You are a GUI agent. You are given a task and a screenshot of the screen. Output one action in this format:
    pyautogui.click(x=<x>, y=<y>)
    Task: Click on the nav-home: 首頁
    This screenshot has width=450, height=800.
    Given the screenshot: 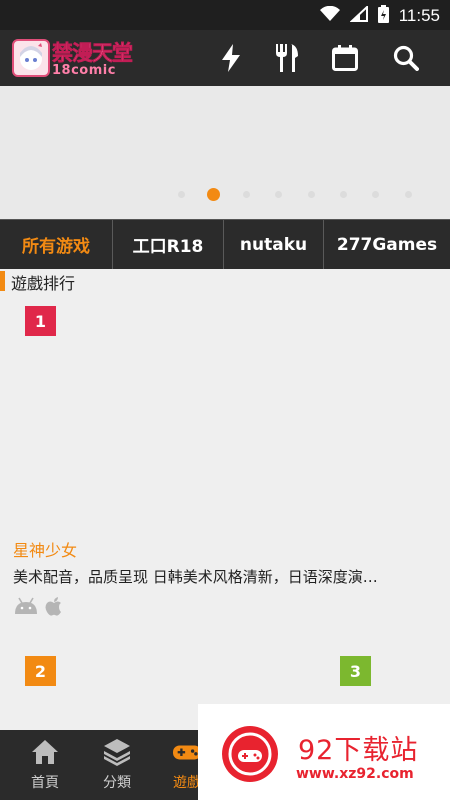 What is the action you would take?
    pyautogui.click(x=45, y=765)
    